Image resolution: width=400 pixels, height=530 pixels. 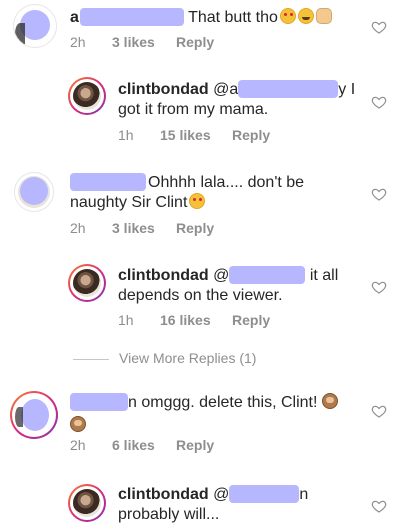 I want to click on view-more-divider, so click(x=91, y=359).